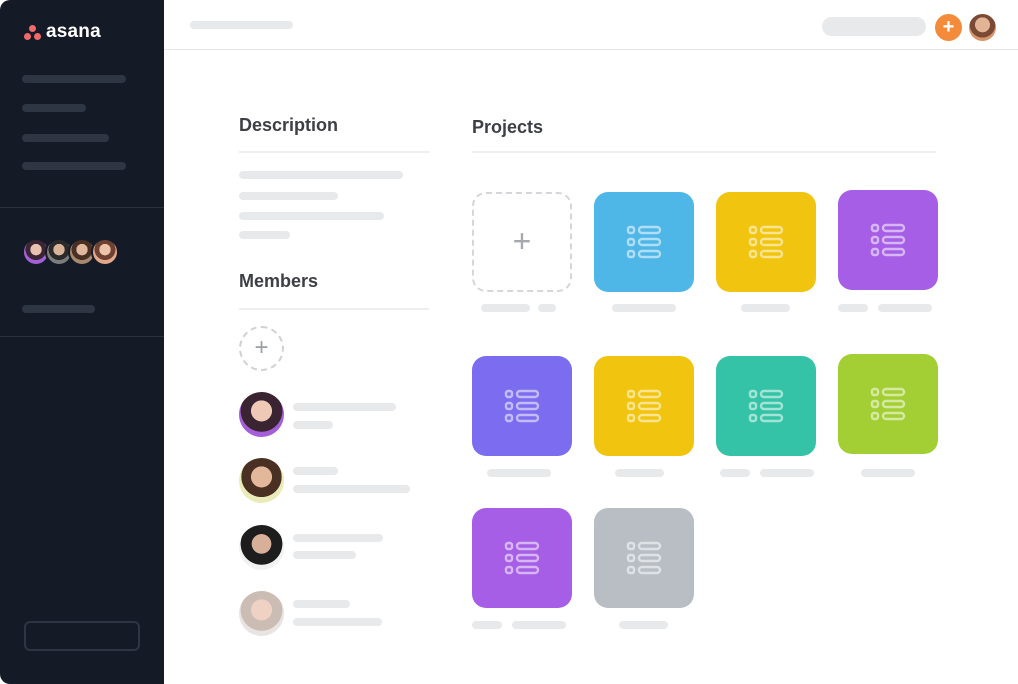  Describe the element at coordinates (279, 281) in the screenshot. I see `members-title: Members` at that location.